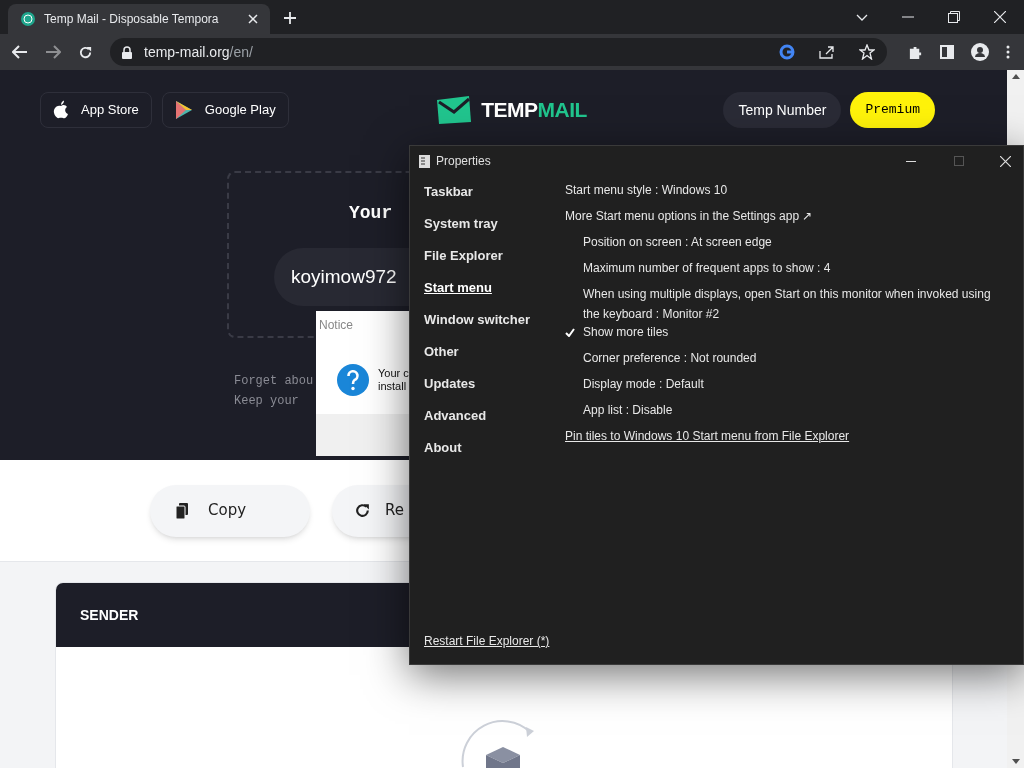 The image size is (1024, 768). Describe the element at coordinates (959, 161) in the screenshot. I see `maximize-icon` at that location.